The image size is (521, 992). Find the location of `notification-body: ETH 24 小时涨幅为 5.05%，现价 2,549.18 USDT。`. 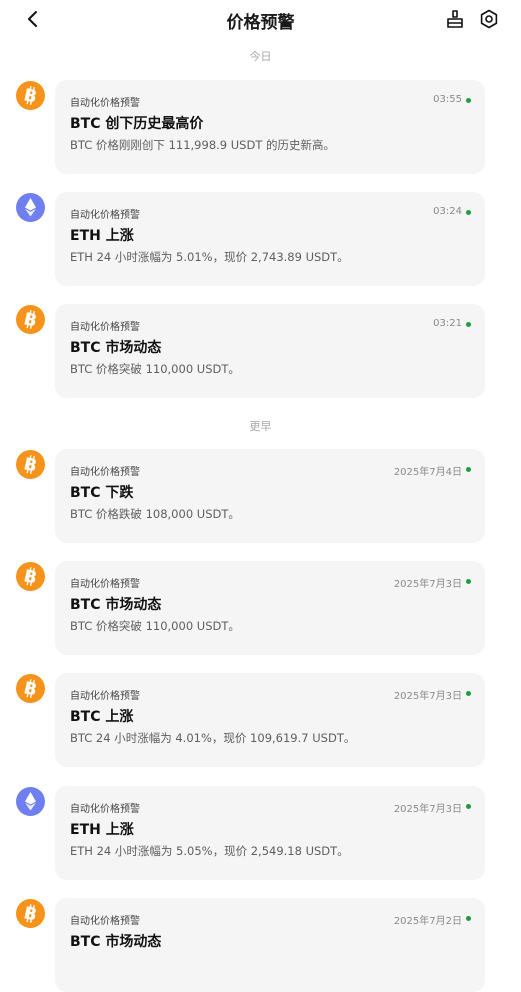

notification-body: ETH 24 小时涨幅为 5.05%，现价 2,549.18 USDT。 is located at coordinates (209, 851).